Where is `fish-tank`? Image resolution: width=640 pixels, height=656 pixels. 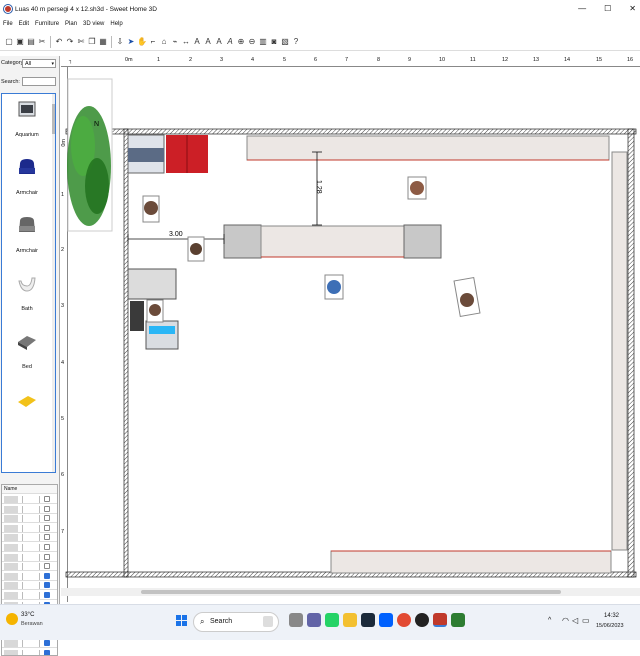
fish-tank is located at coordinates (162, 335).